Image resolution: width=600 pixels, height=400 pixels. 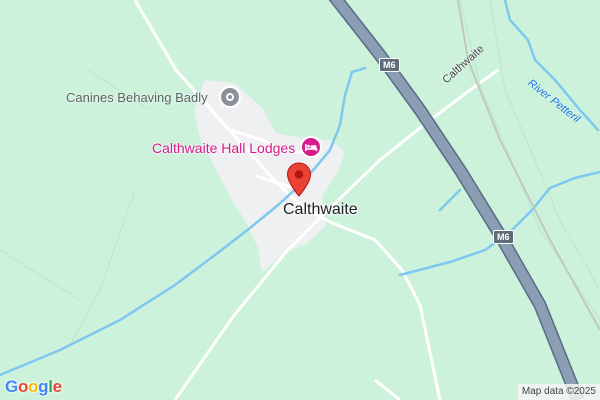 I want to click on poi-label-calthwaite-hall-lodges: Calthwaite Hall Lodges, so click(x=223, y=148).